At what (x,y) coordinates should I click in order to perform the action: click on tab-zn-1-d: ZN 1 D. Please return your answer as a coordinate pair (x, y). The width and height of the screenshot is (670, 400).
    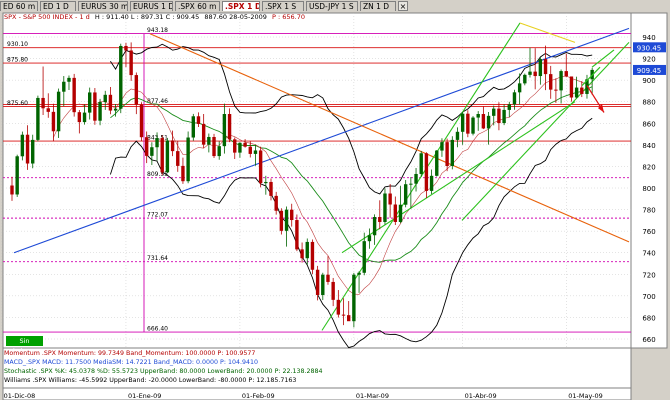
    Looking at the image, I should click on (378, 6).